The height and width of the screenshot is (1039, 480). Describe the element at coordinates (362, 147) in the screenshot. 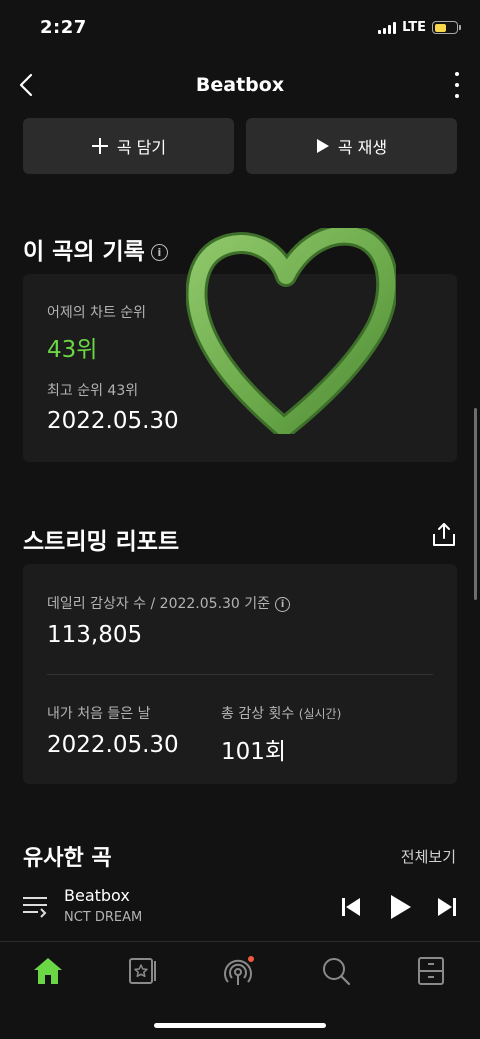

I see `play-song-label: 곡 재생` at that location.